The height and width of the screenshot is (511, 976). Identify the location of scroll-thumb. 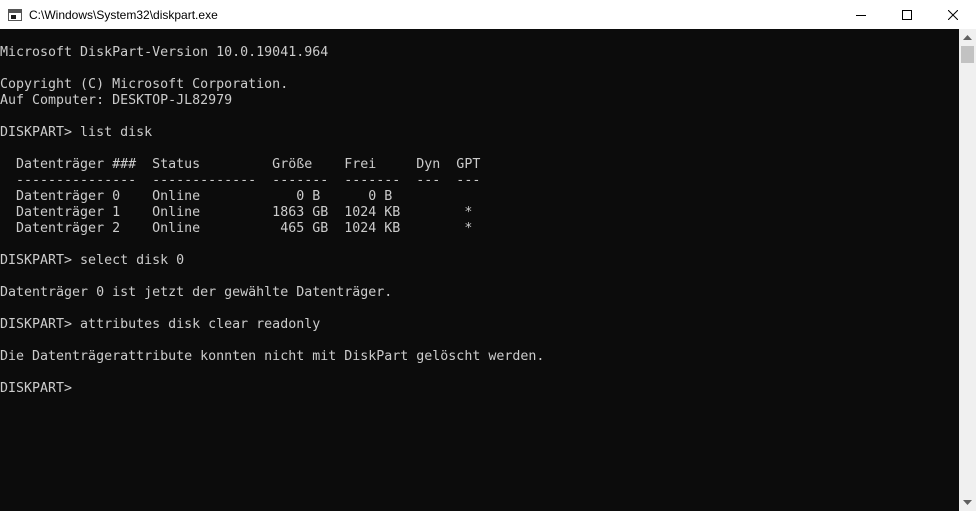
(967, 54).